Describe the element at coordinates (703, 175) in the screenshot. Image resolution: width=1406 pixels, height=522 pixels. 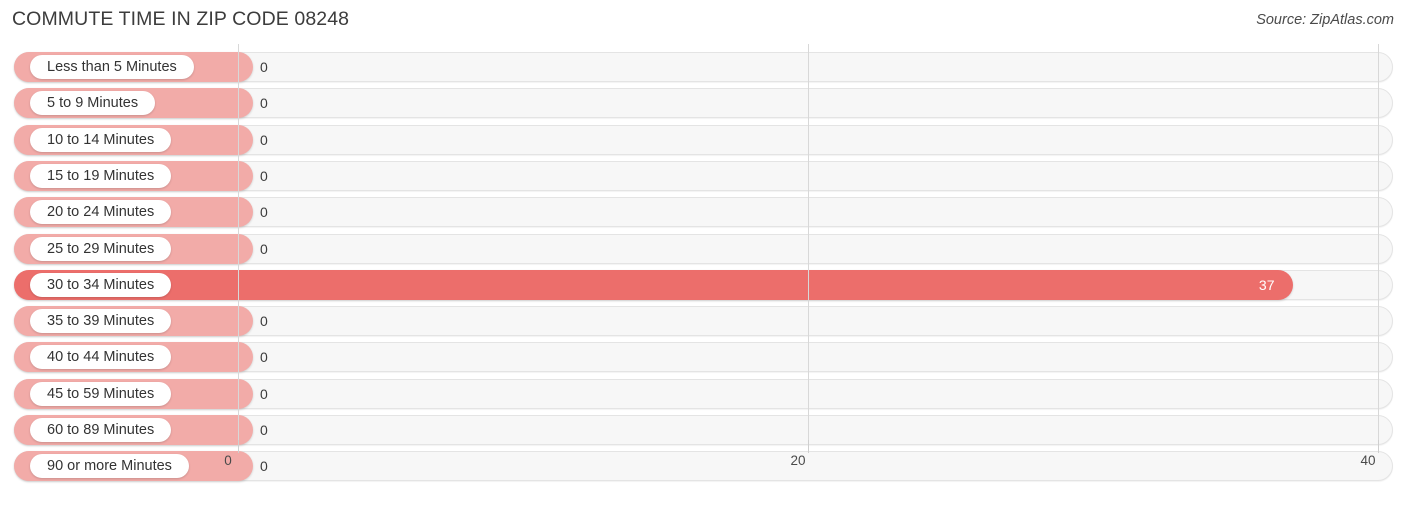
I see `bar-row: 15 to 19 Minutes 0` at that location.